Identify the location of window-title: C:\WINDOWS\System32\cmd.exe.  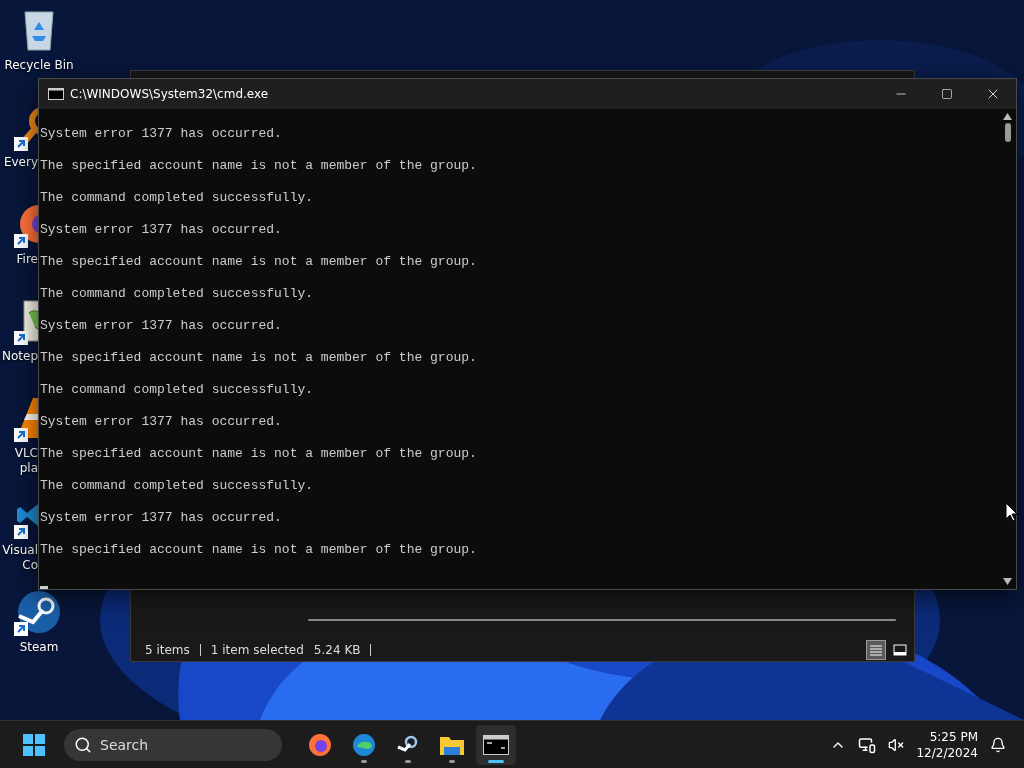
(169, 94).